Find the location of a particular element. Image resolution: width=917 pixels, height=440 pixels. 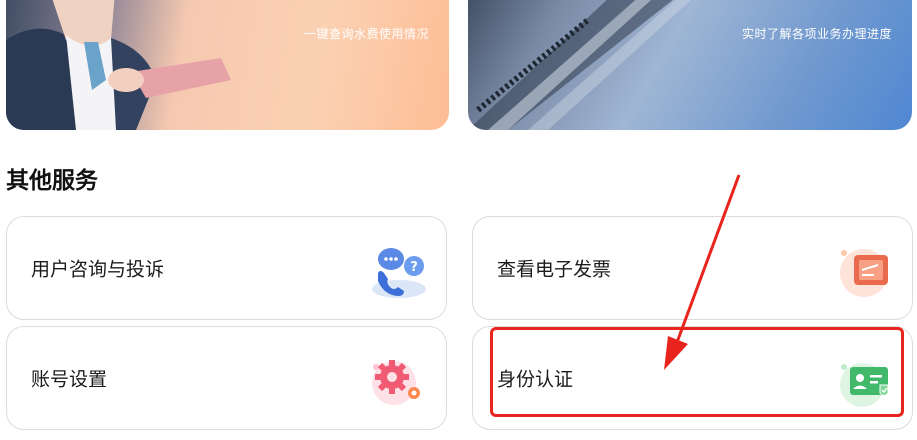

water-fee-query-banner: 一键查询水费使用情况 is located at coordinates (227, 65).